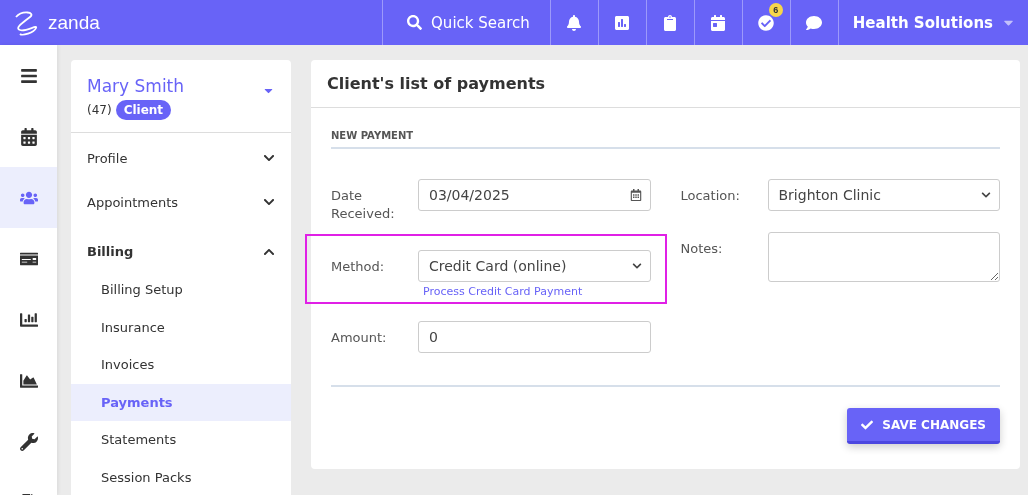 The width and height of the screenshot is (1028, 495). What do you see at coordinates (665, 84) in the screenshot?
I see `card-title: Client's list of payments` at bounding box center [665, 84].